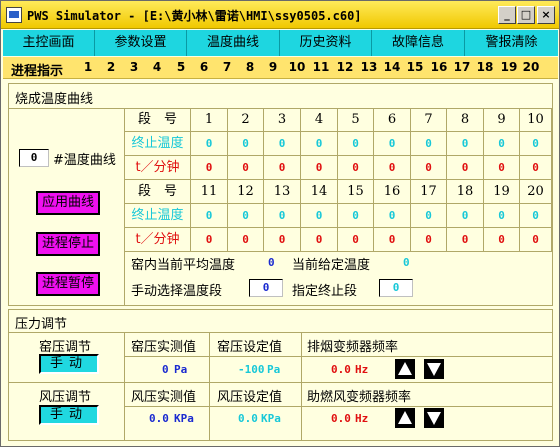  What do you see at coordinates (325, 291) in the screenshot?
I see `end-seg-label: 指定终止段` at bounding box center [325, 291].